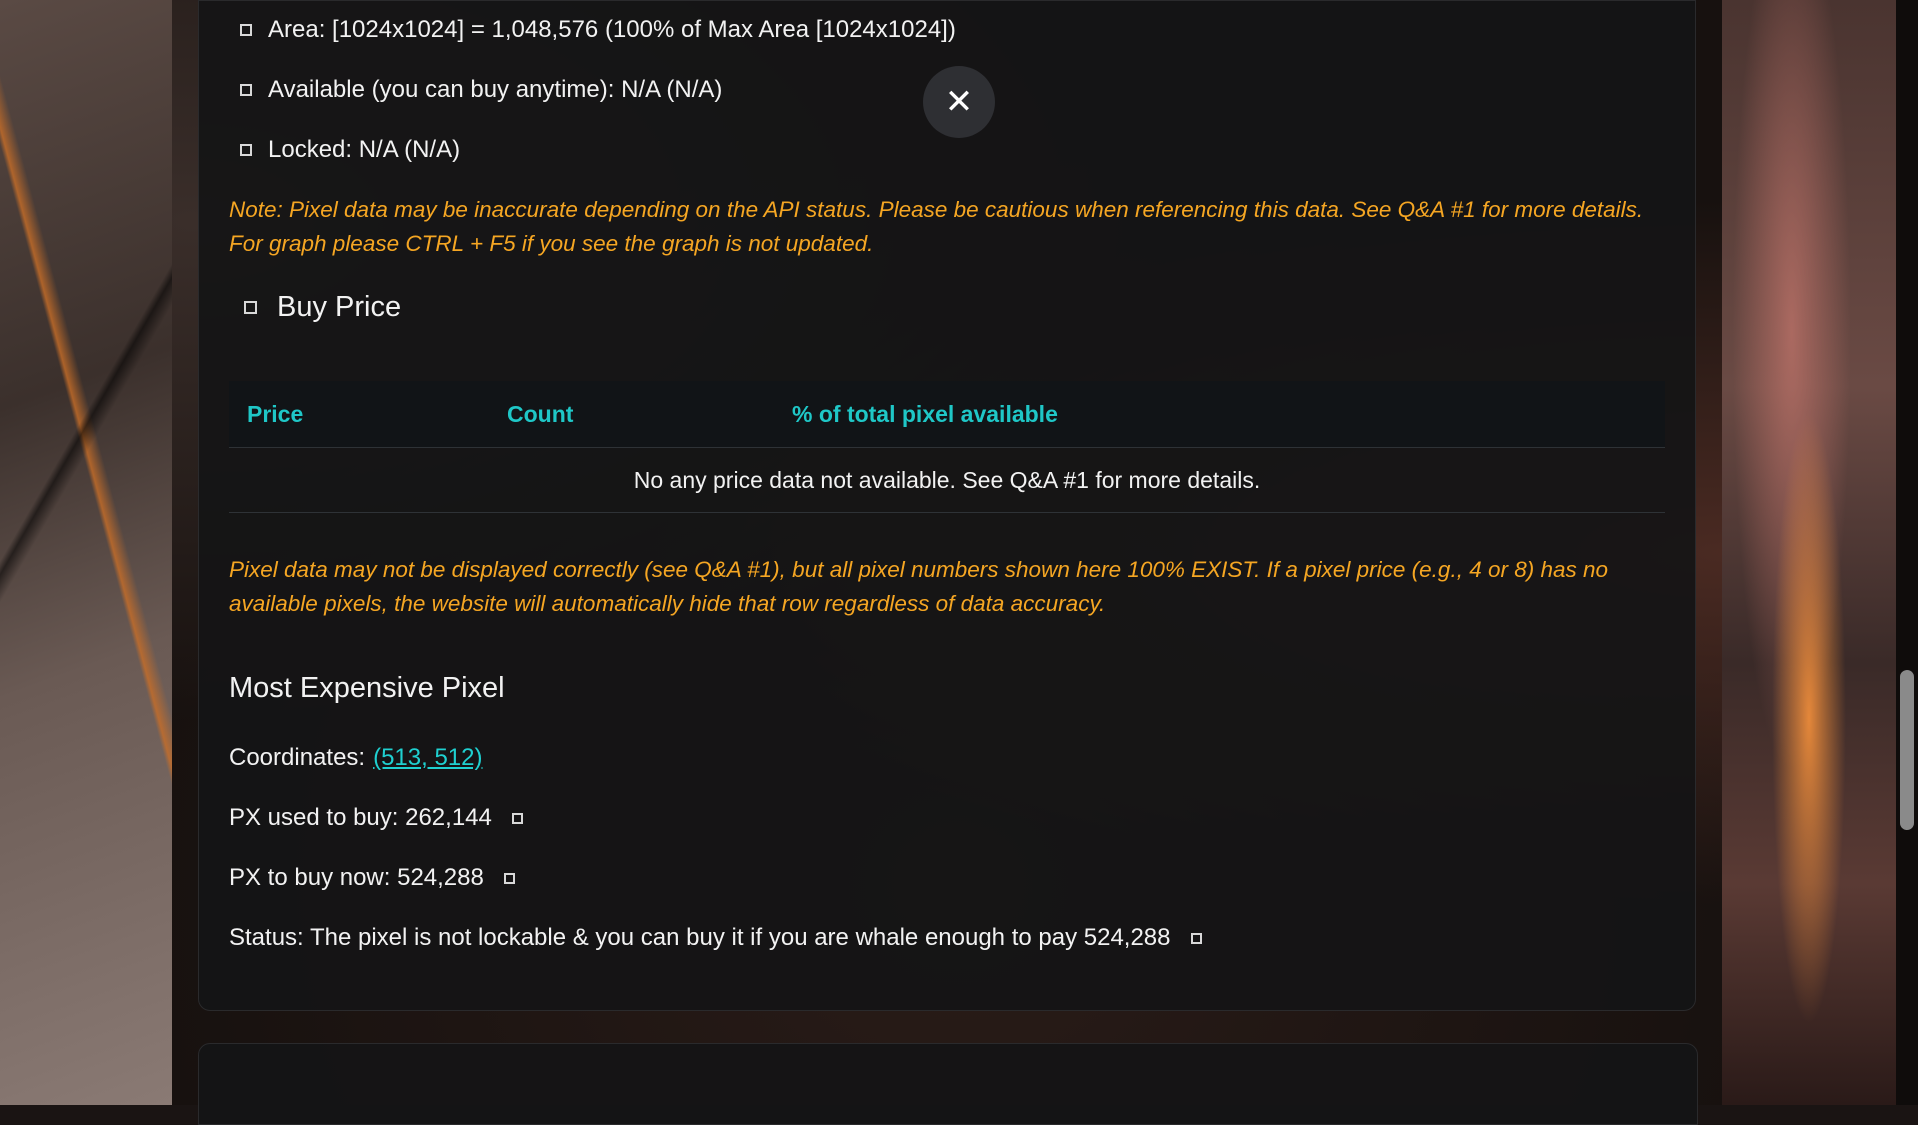  I want to click on locked-item: Locked: N/A (N/A), so click(350, 150).